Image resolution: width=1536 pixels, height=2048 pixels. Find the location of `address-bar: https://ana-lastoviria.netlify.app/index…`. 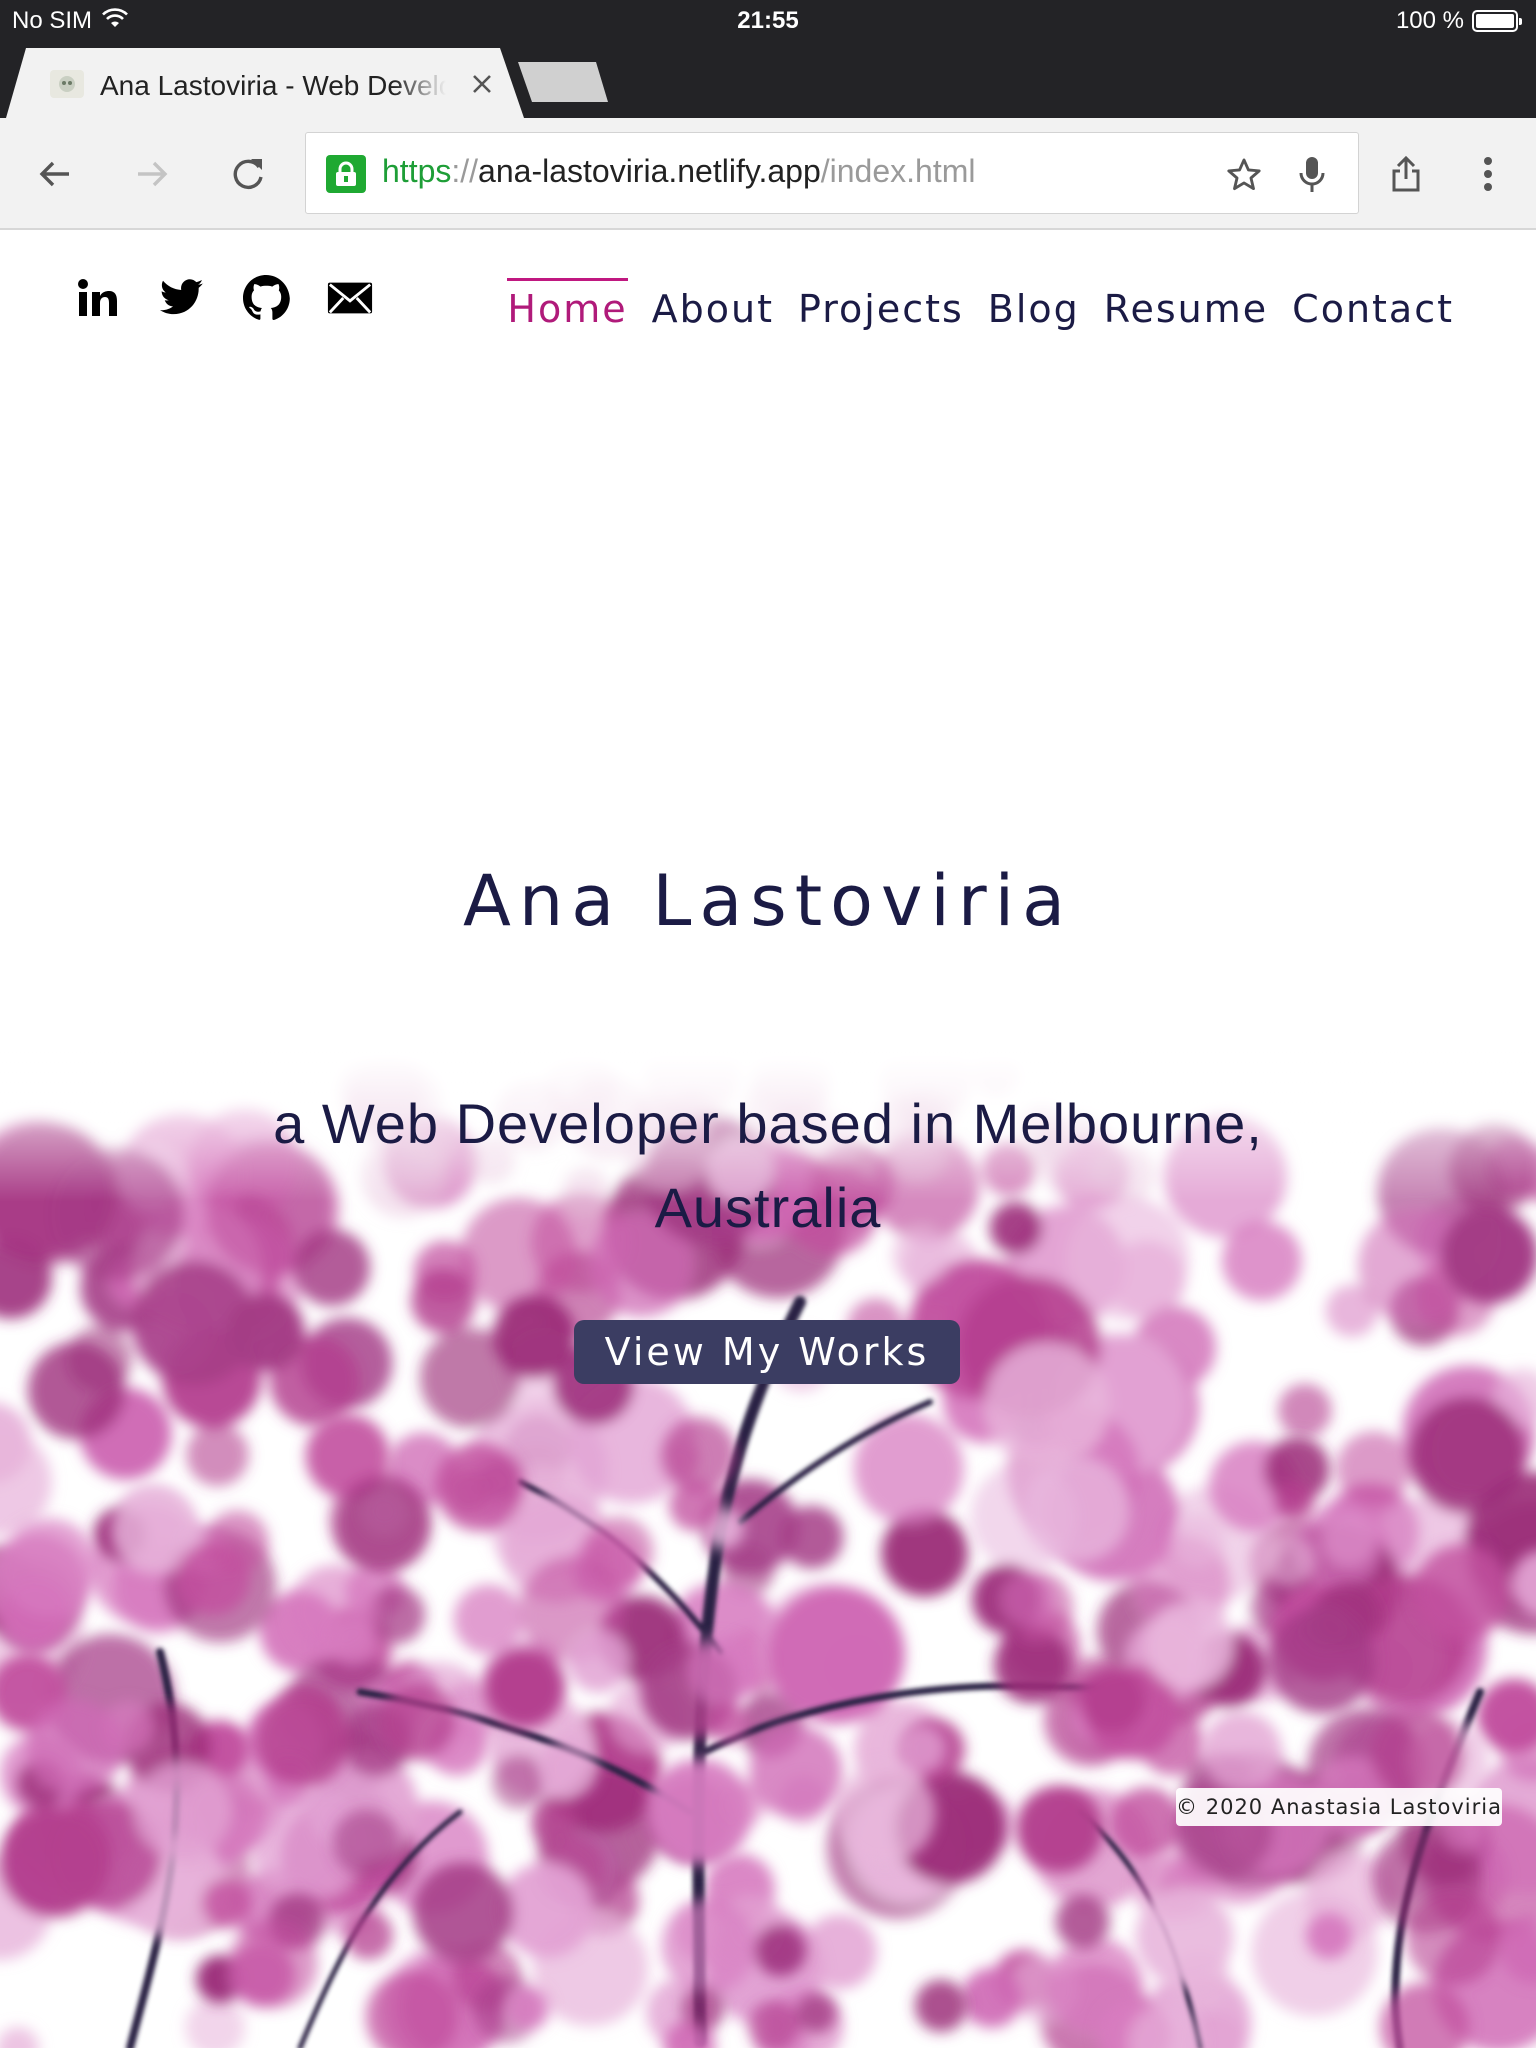

address-bar: https://ana-lastoviria.netlify.app/index… is located at coordinates (832, 173).